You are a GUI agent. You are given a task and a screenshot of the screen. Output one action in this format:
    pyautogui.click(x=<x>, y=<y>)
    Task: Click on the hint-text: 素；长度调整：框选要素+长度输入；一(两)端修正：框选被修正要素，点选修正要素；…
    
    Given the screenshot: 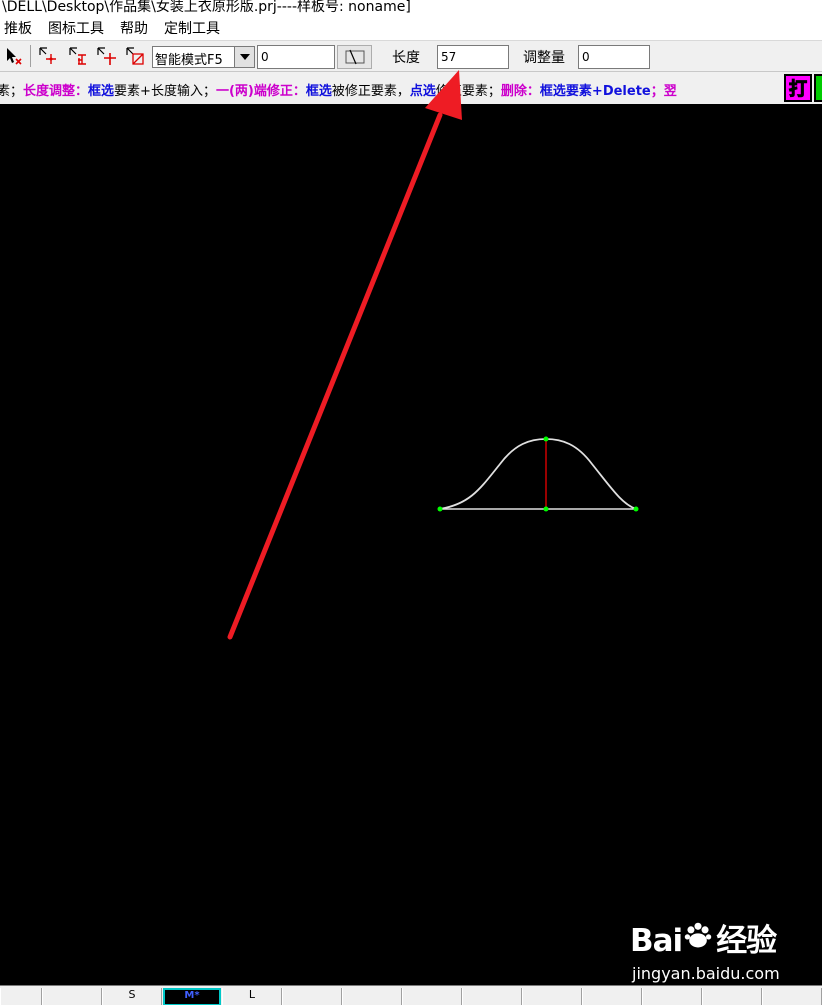 What is the action you would take?
    pyautogui.click(x=338, y=89)
    